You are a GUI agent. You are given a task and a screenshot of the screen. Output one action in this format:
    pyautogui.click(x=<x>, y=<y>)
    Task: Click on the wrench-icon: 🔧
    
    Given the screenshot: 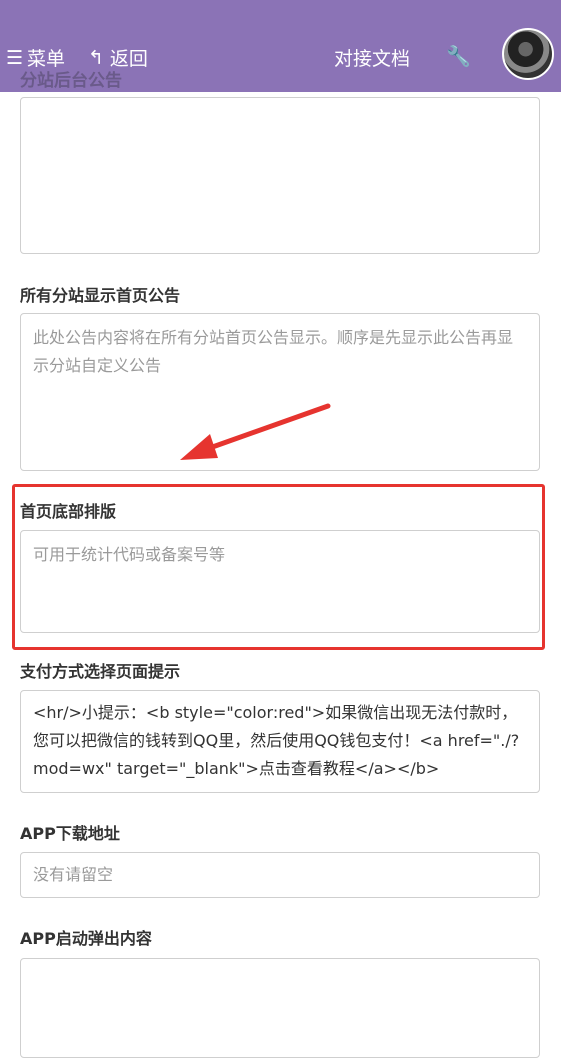 What is the action you would take?
    pyautogui.click(x=458, y=56)
    